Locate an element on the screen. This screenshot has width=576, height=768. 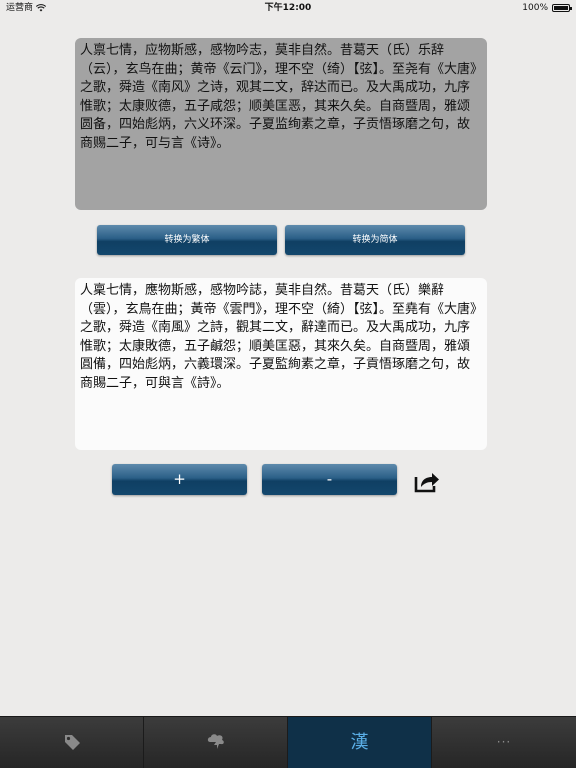
convert-to-traditional-button: 转换为繁体 is located at coordinates (187, 240).